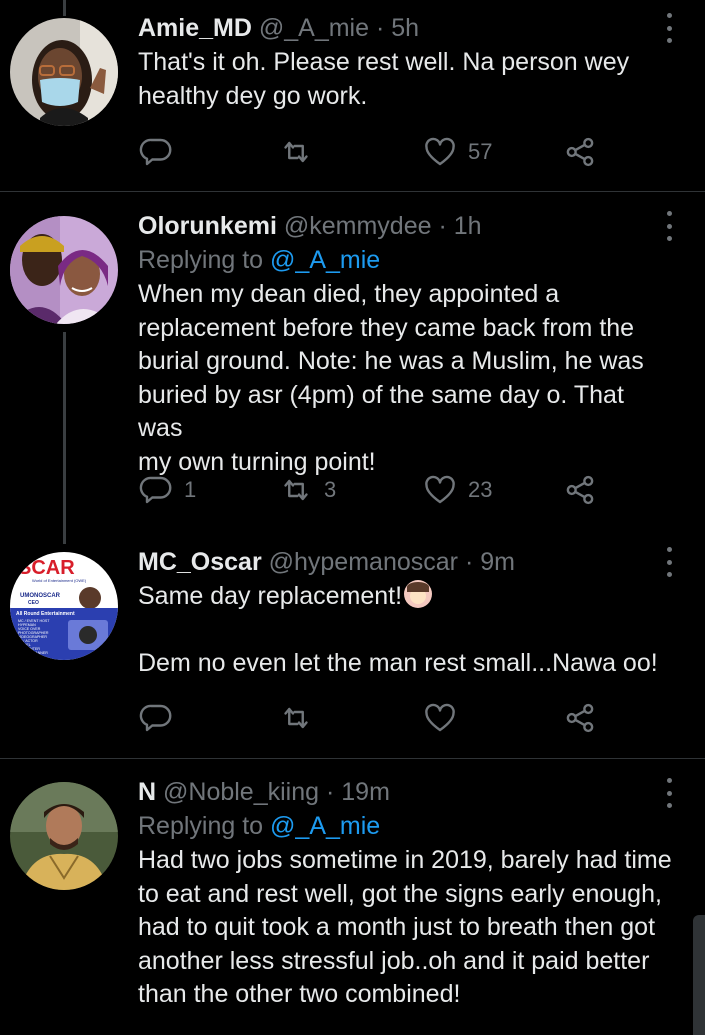 The height and width of the screenshot is (1035, 705). What do you see at coordinates (490, 562) in the screenshot?
I see `timestamp: · 9m` at bounding box center [490, 562].